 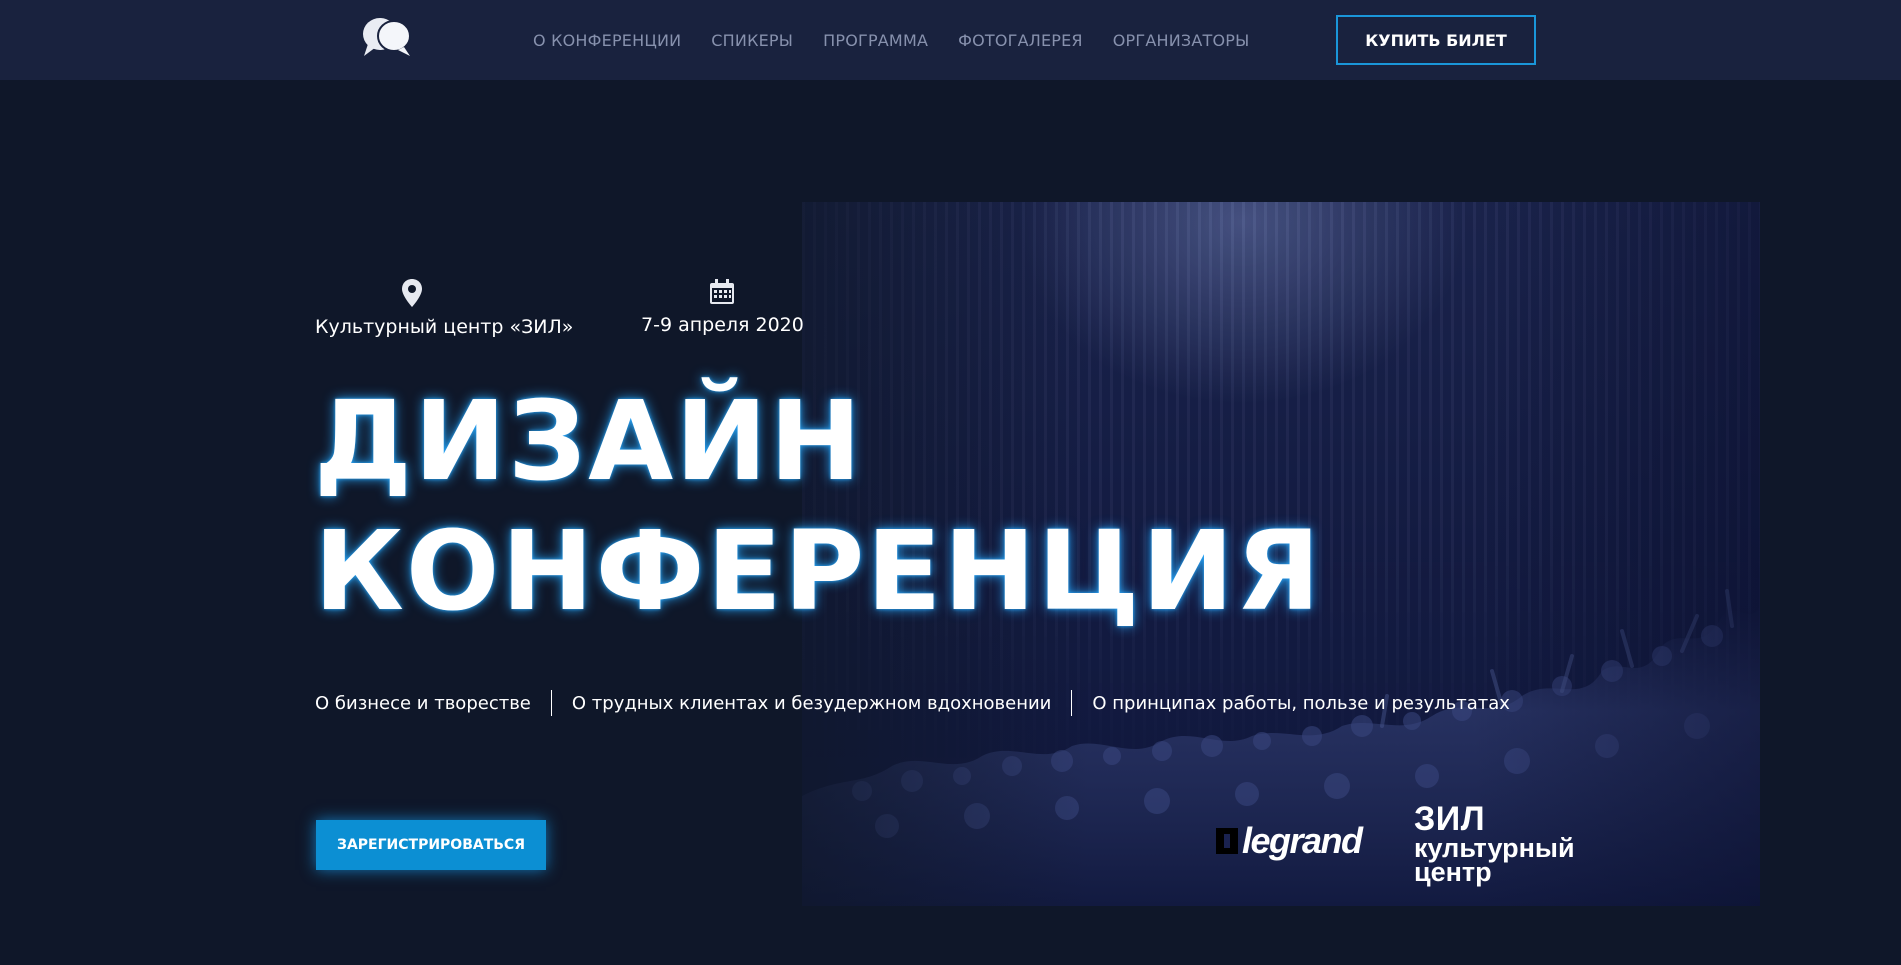 What do you see at coordinates (722, 291) in the screenshot?
I see `calendar-icon` at bounding box center [722, 291].